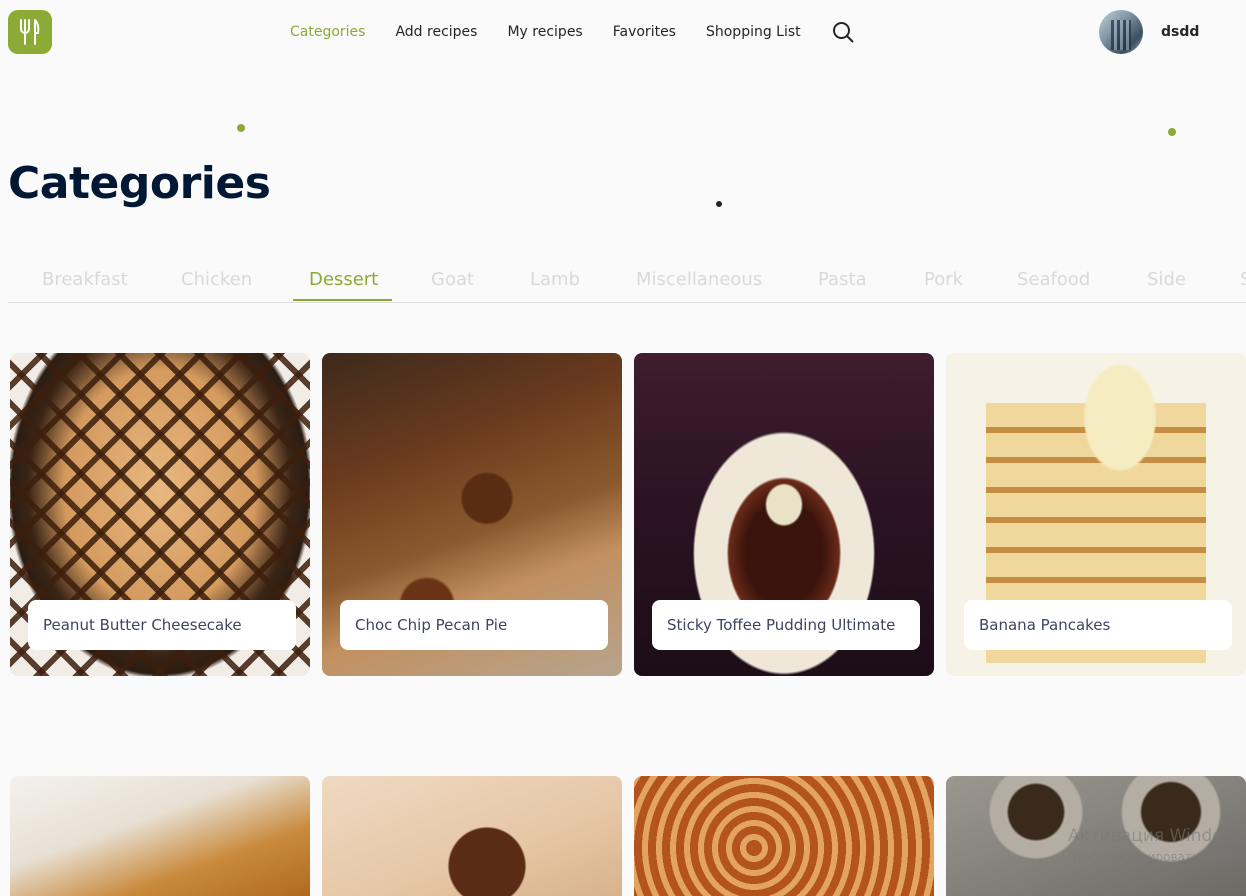 This screenshot has height=896, width=1246. Describe the element at coordinates (786, 625) in the screenshot. I see `recipe-title: Sticky Toffee Pudding Ultimate` at that location.